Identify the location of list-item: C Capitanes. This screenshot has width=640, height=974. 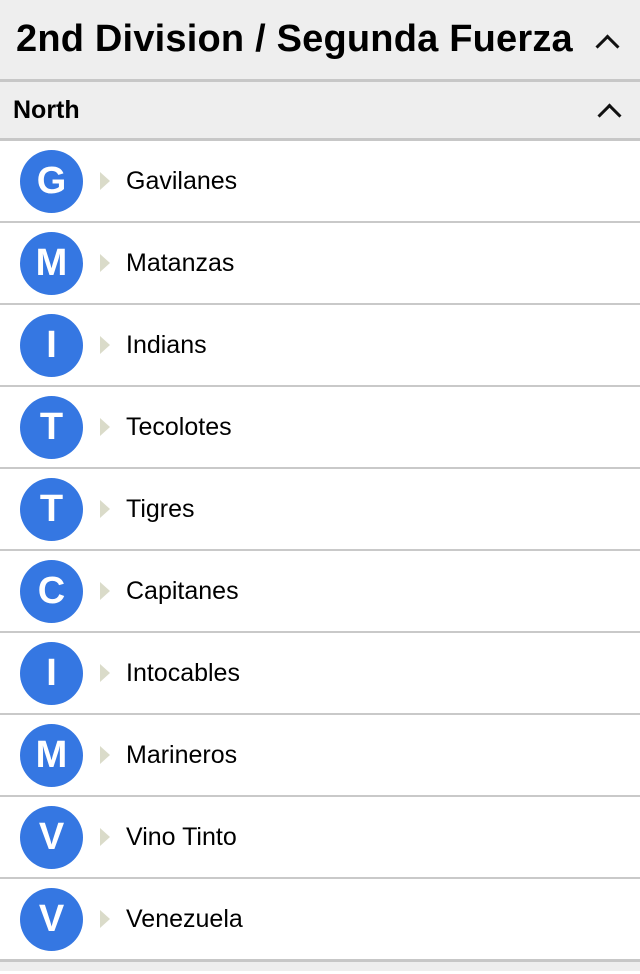
(320, 592).